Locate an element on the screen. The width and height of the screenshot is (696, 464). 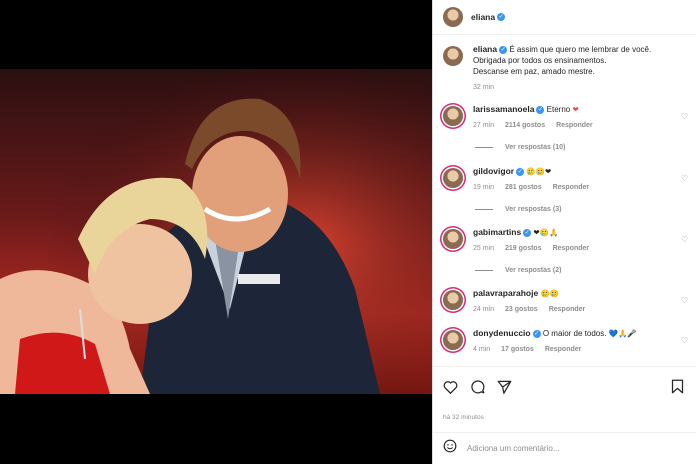
comment-likes: 281 gostos is located at coordinates (523, 187).